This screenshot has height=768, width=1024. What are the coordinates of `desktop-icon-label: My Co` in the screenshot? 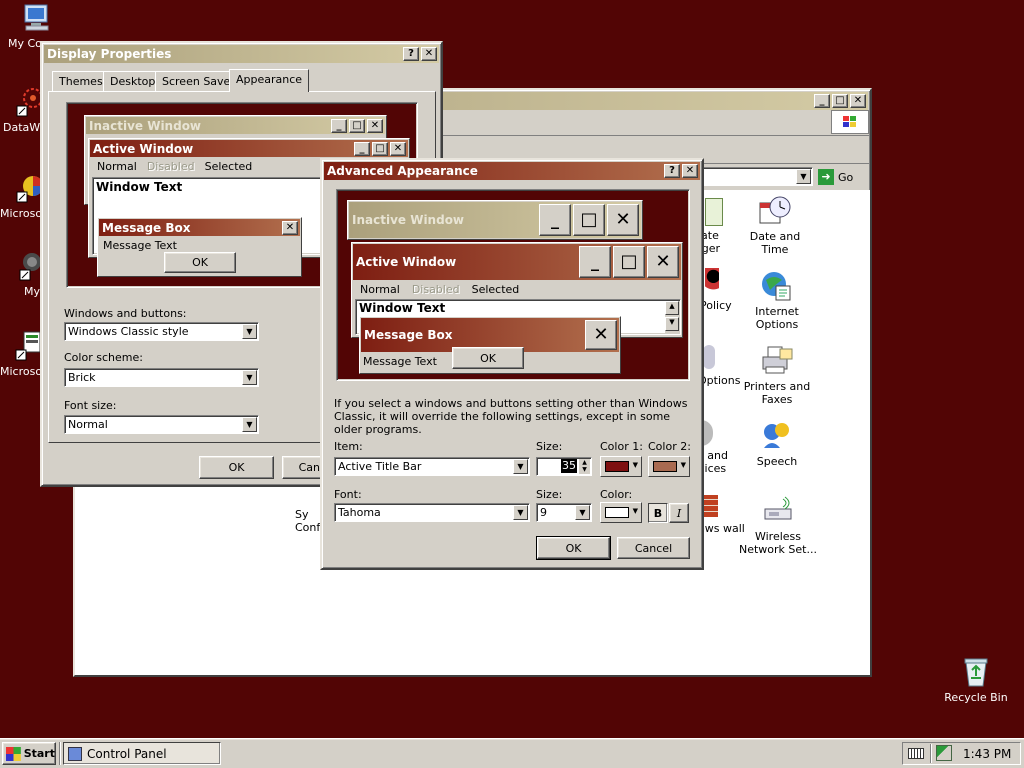 It's located at (25, 43).